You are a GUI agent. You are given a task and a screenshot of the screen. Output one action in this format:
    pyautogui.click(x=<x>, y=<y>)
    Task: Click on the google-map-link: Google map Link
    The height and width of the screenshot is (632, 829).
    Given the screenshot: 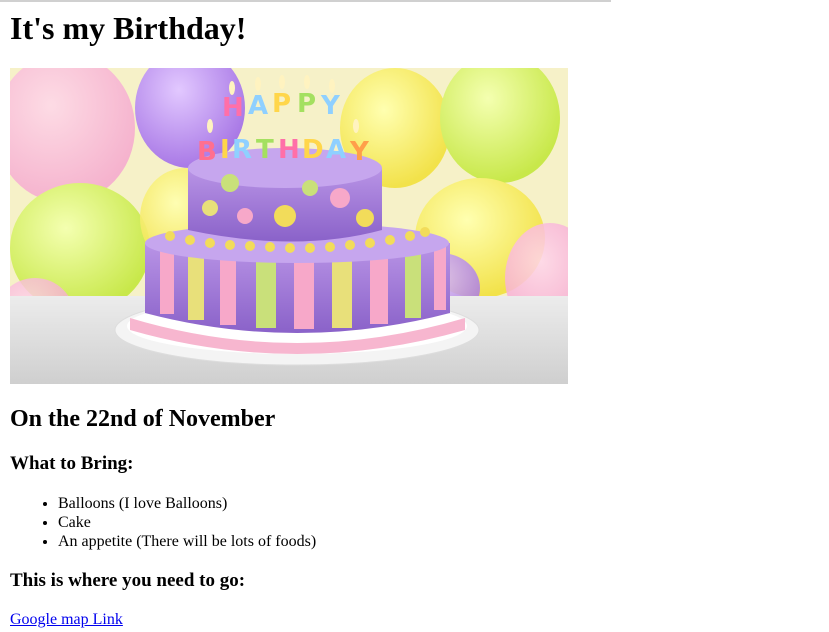 What is the action you would take?
    pyautogui.click(x=66, y=619)
    